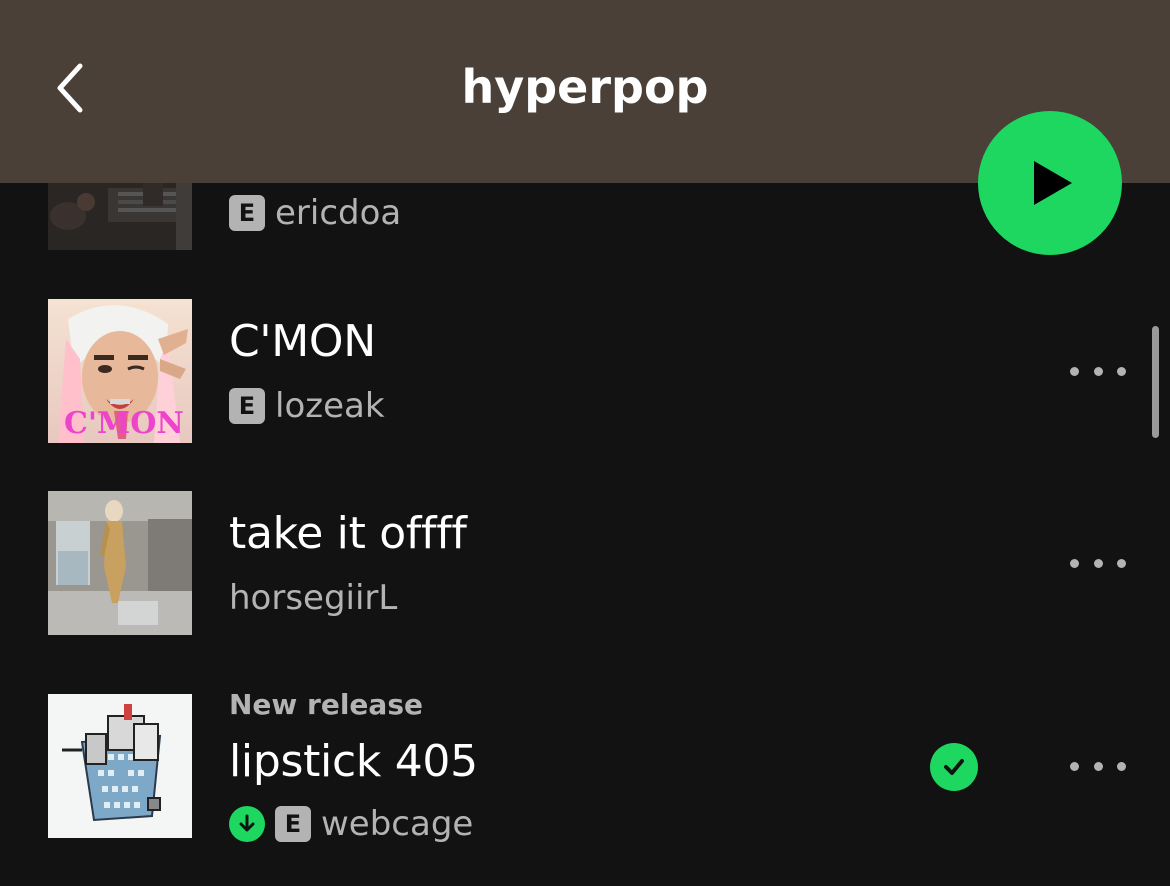 The height and width of the screenshot is (886, 1170). I want to click on play-button, so click(1050, 183).